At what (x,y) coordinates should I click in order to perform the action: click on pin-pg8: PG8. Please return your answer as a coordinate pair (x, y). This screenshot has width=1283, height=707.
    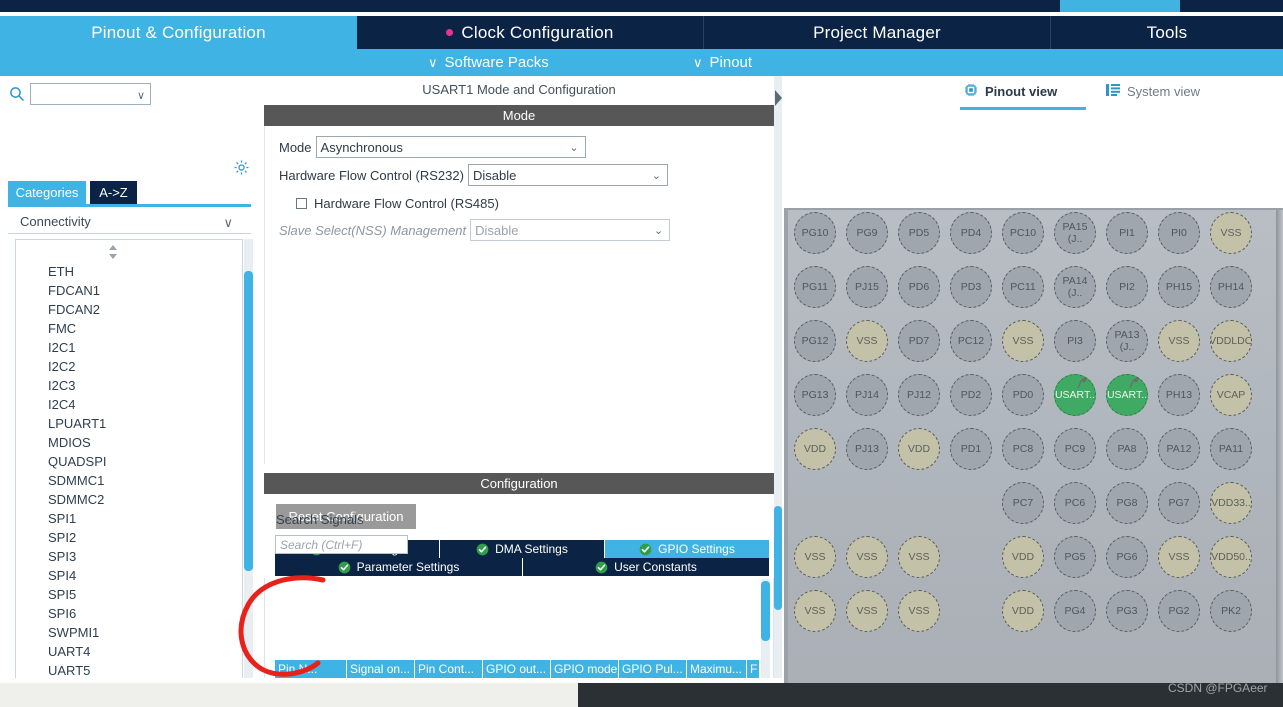
    Looking at the image, I should click on (1127, 503).